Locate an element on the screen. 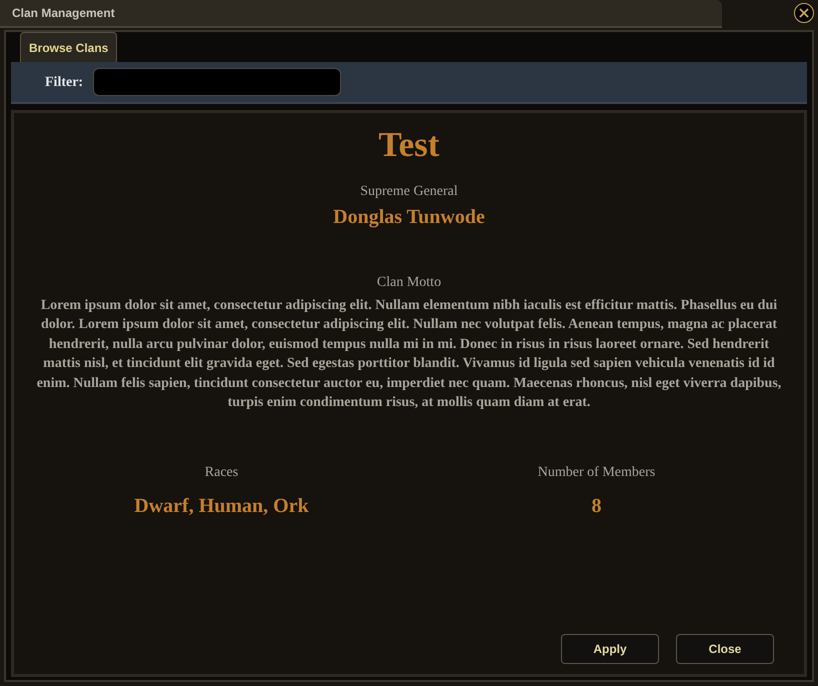  leader-title: Supreme General is located at coordinates (409, 192).